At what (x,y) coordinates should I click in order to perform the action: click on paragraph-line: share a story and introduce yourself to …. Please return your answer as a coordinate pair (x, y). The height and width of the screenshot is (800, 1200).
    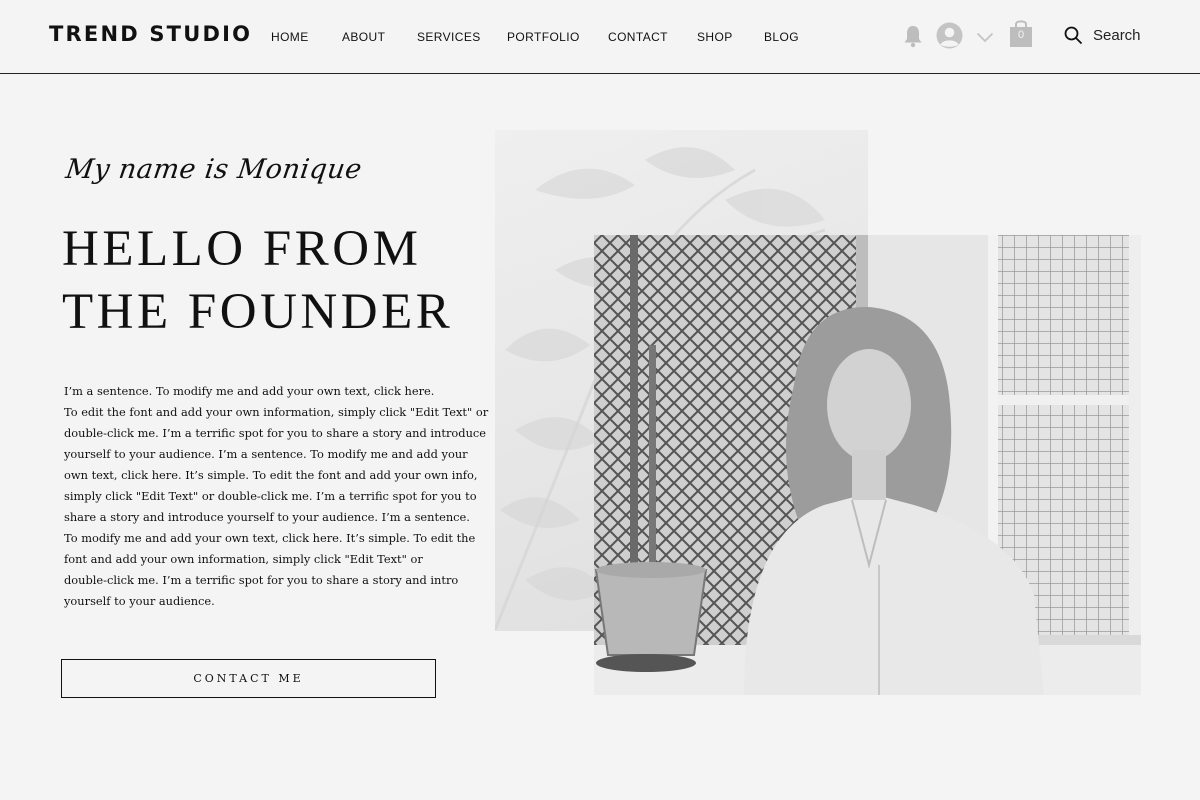
    Looking at the image, I should click on (267, 517).